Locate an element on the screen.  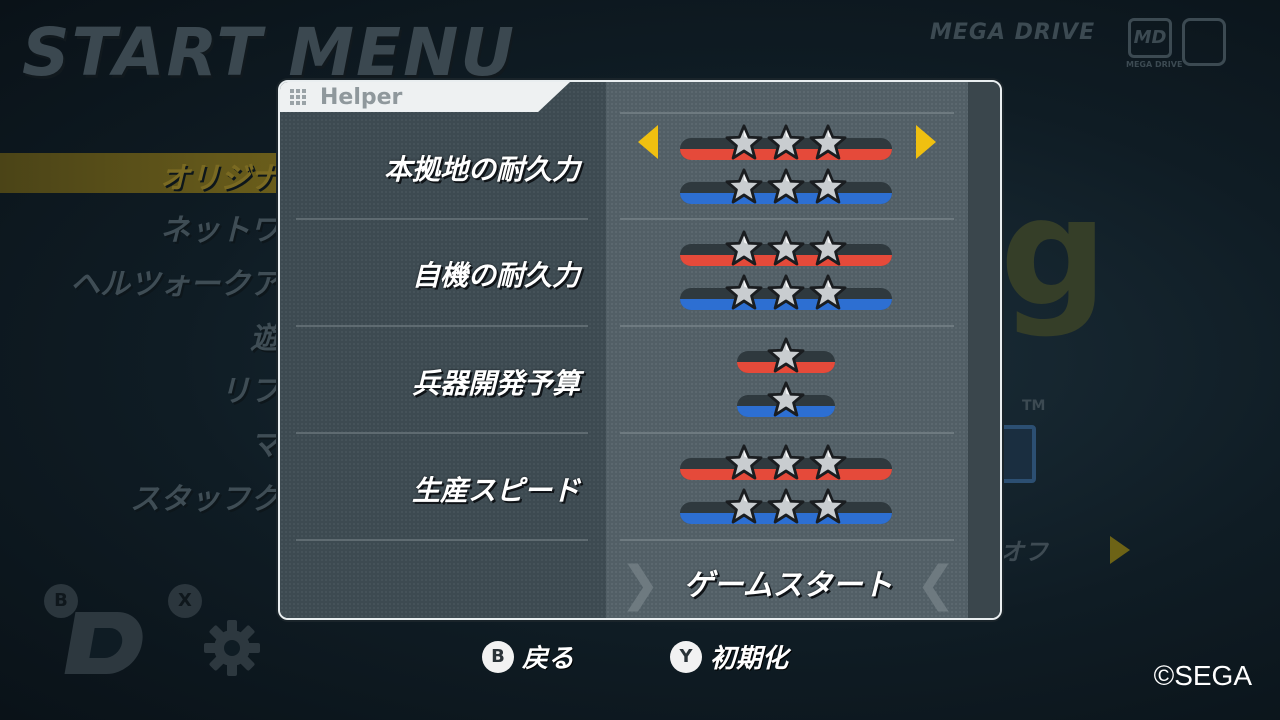
reset-label: 初期化 is located at coordinates (749, 659).